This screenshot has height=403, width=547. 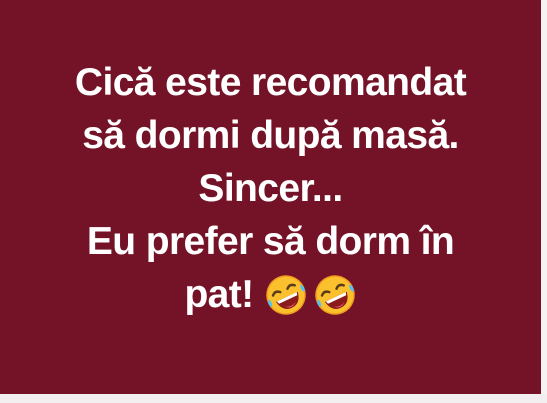 I want to click on text-line-1: Cică este recomandat, so click(x=270, y=82).